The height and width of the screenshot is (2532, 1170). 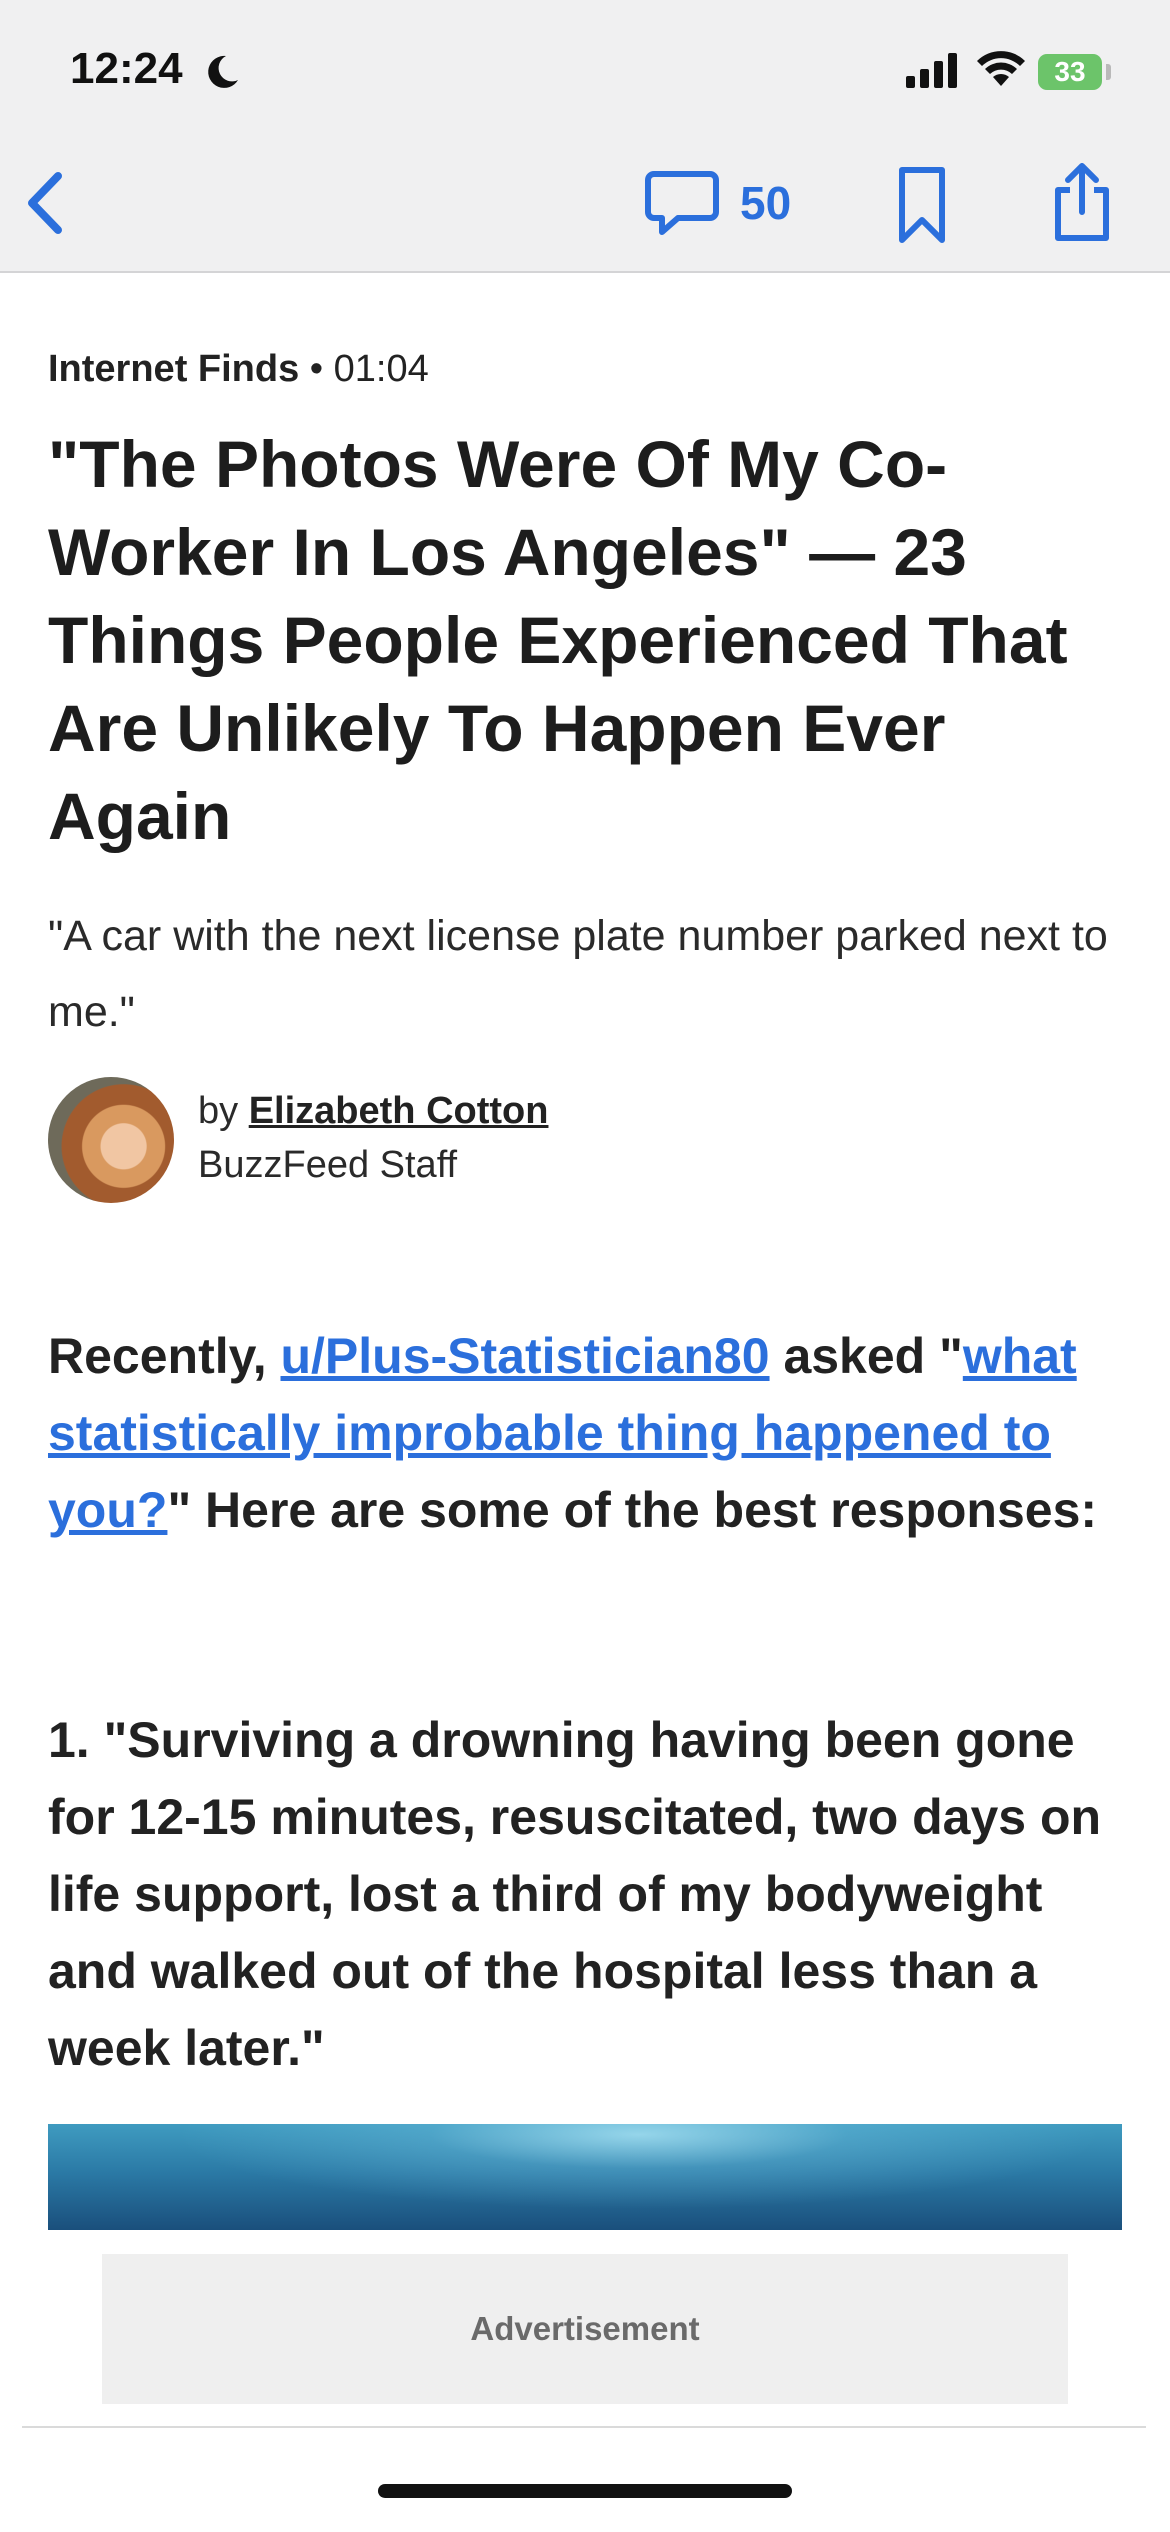 I want to click on wifi-icon, so click(x=1001, y=68).